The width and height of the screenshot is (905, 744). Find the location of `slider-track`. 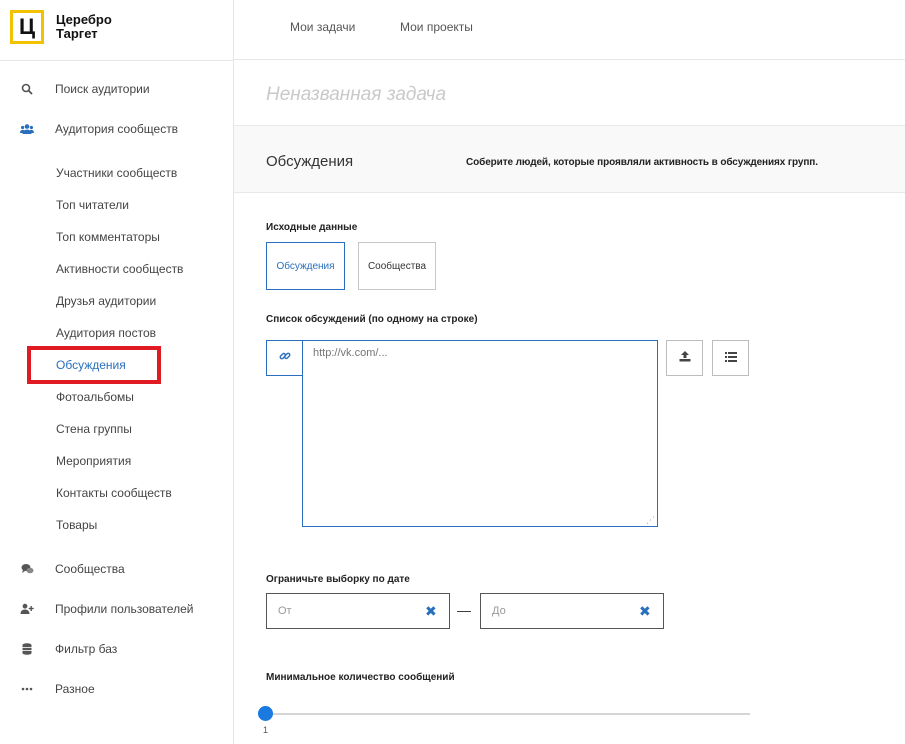

slider-track is located at coordinates (508, 714).